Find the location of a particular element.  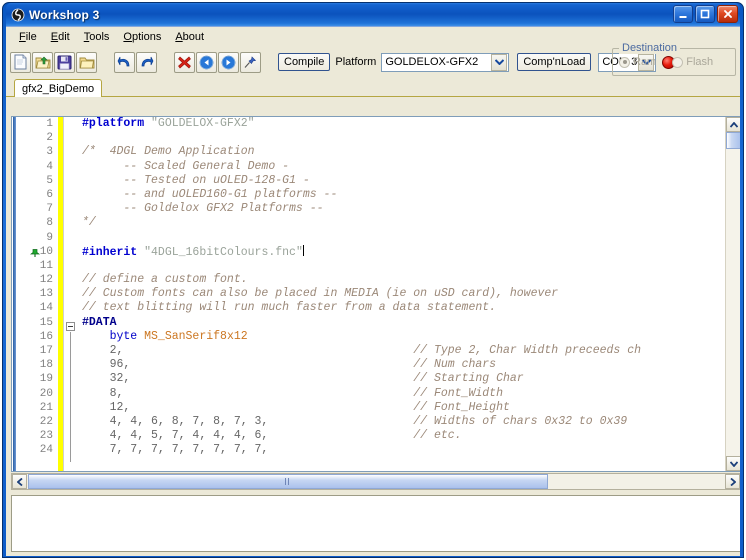

line-number: 15 is located at coordinates (46, 322).